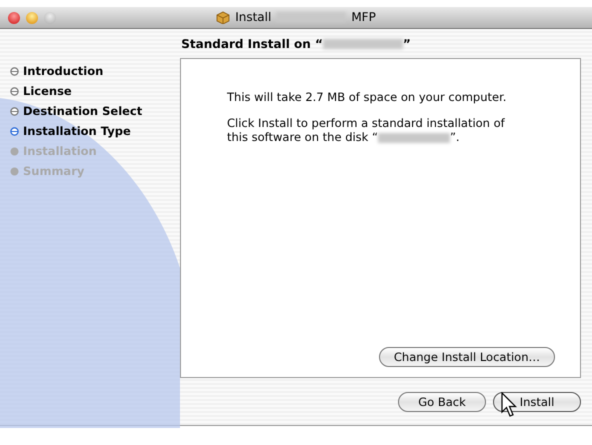  I want to click on step-label: License, so click(47, 91).